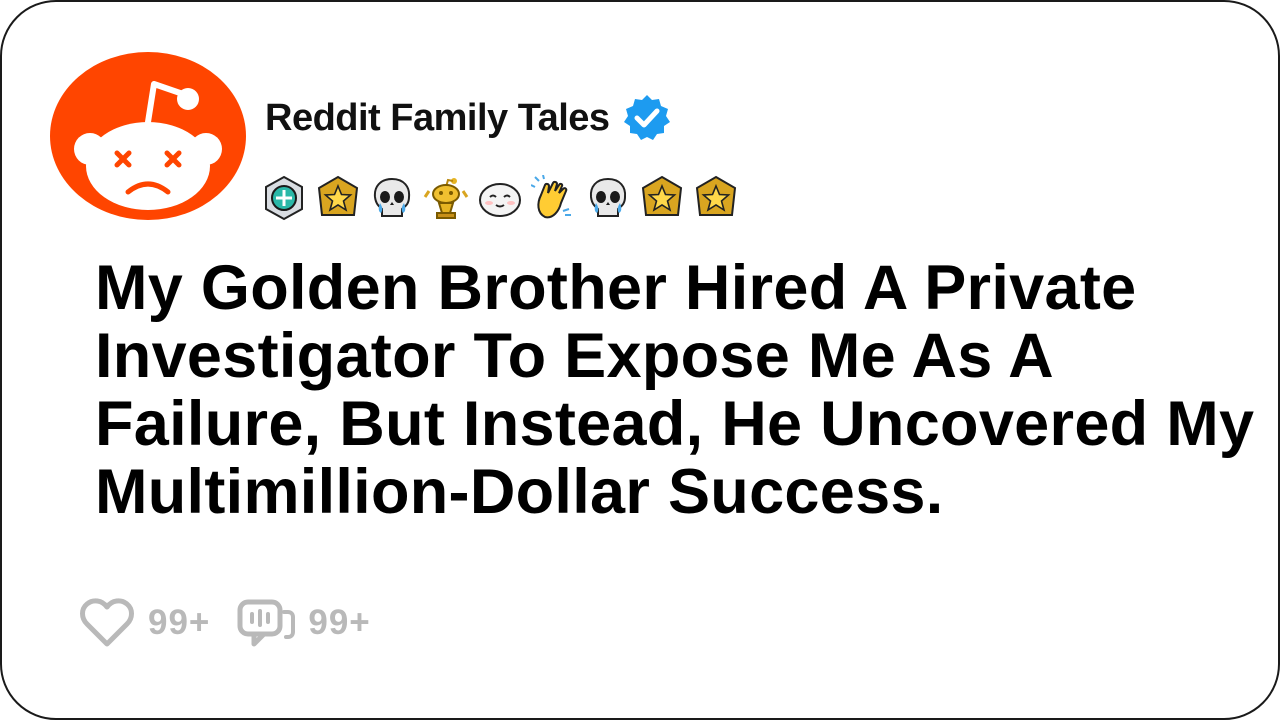  I want to click on blushing-face-icon, so click(500, 200).